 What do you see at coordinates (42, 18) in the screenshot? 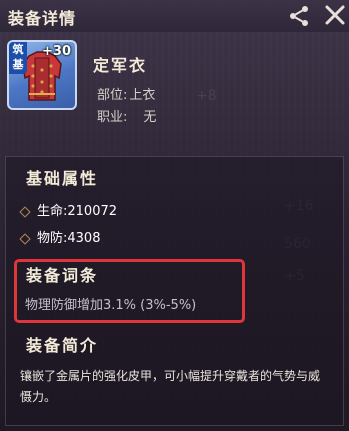
I see `page-title: 装备详情` at bounding box center [42, 18].